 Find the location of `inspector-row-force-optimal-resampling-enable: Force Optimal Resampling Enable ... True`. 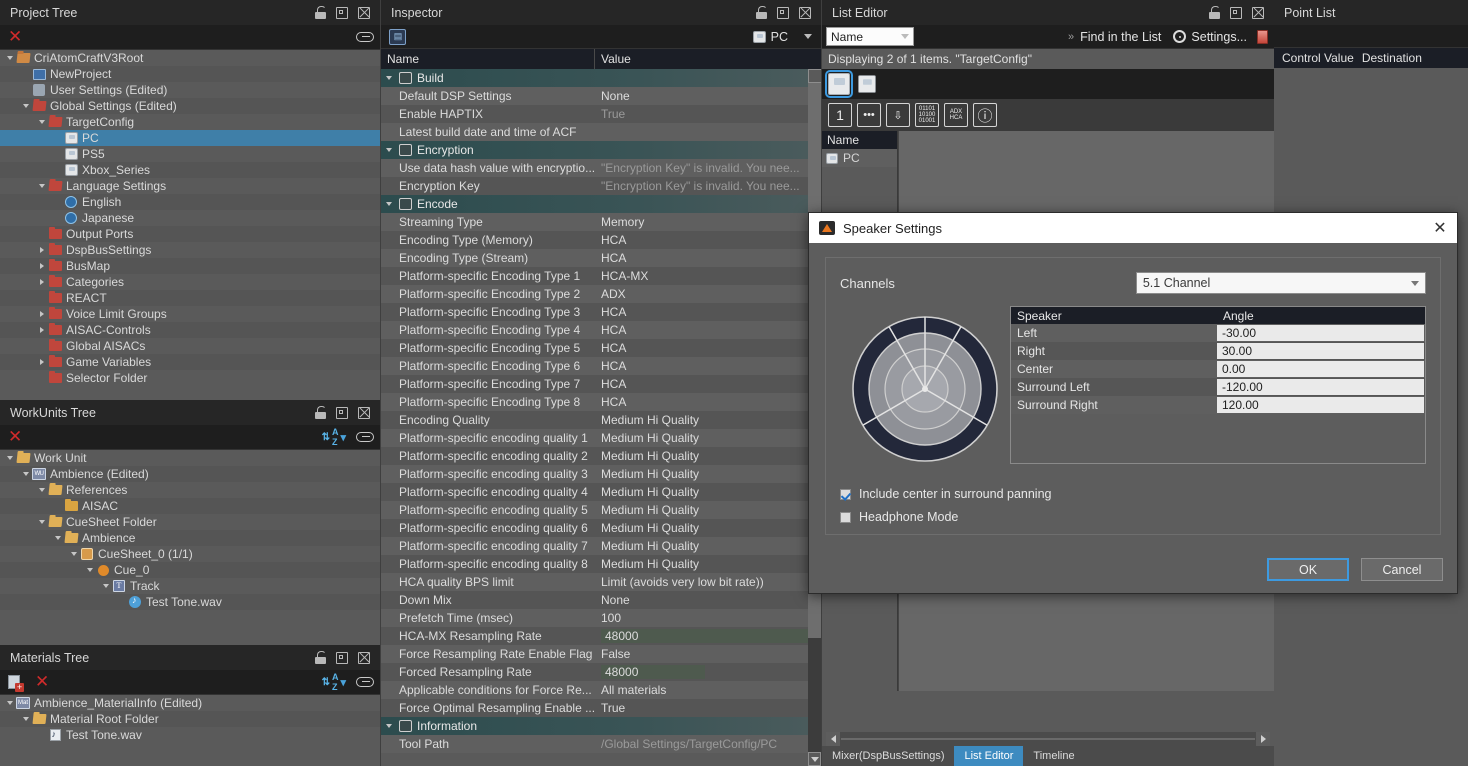

inspector-row-force-optimal-resampling-enable: Force Optimal Resampling Enable ... True is located at coordinates (594, 708).